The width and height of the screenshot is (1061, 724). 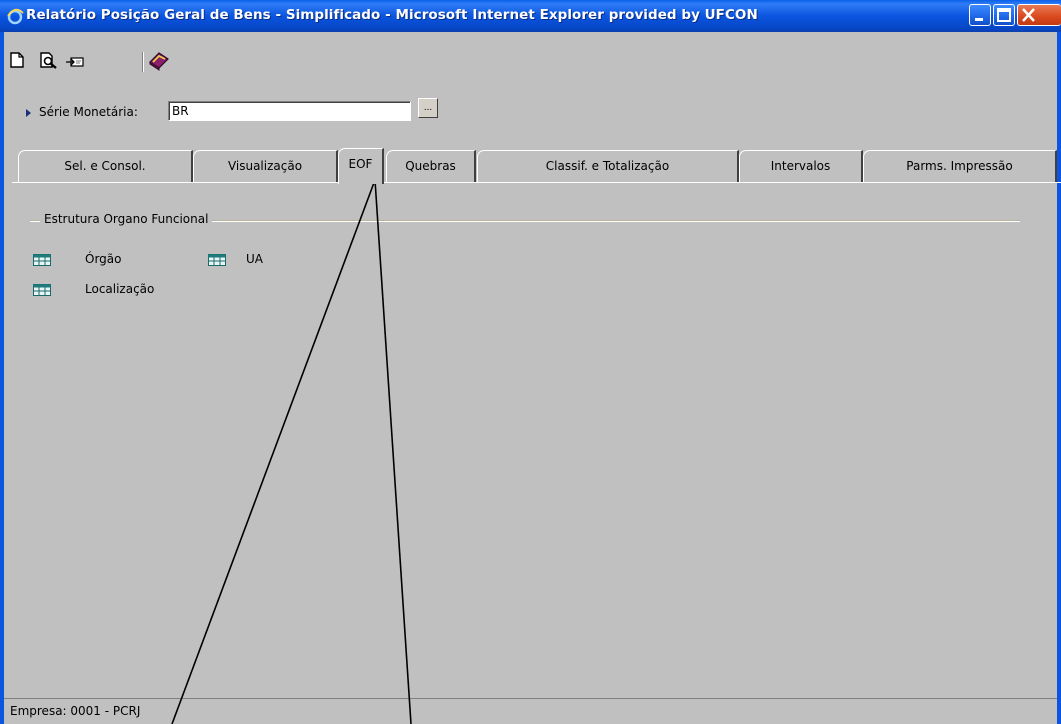 I want to click on tab-sel-consol: Sel. e Consol., so click(x=105, y=166).